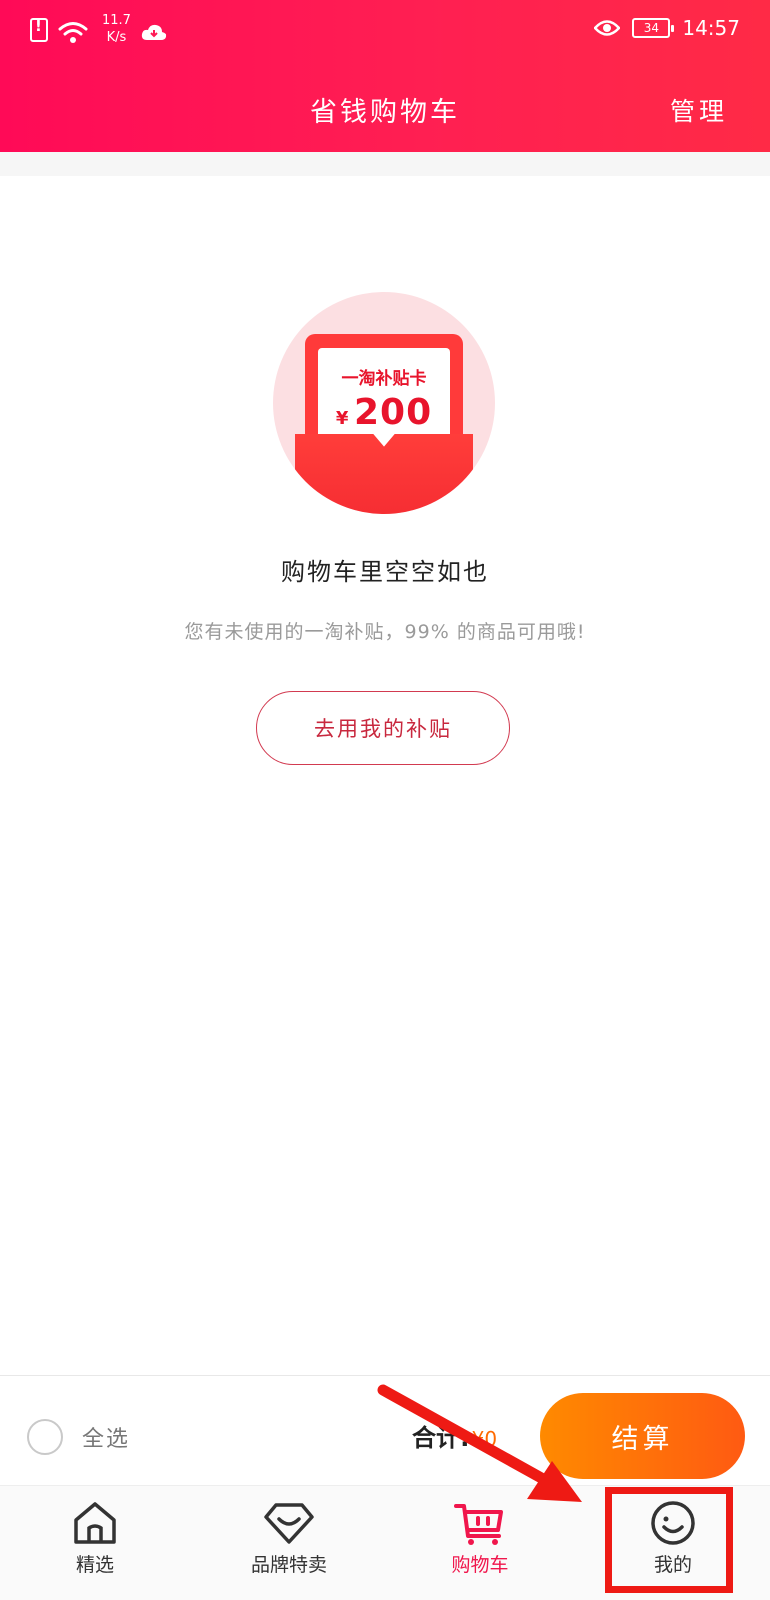 The width and height of the screenshot is (770, 1600). What do you see at coordinates (385, 30) in the screenshot?
I see `status-bar: 11.7 K/s 34 14:57` at bounding box center [385, 30].